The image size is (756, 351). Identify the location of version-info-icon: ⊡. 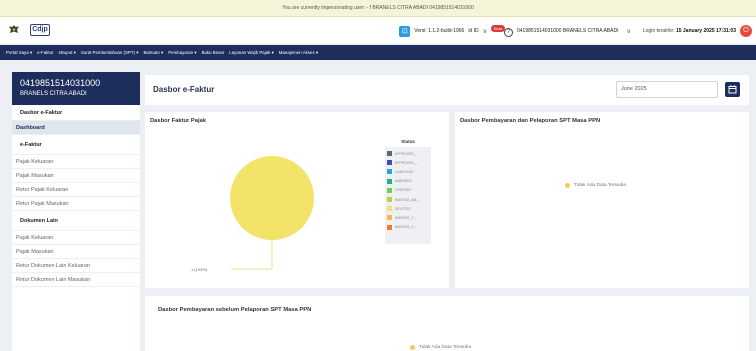
(405, 31).